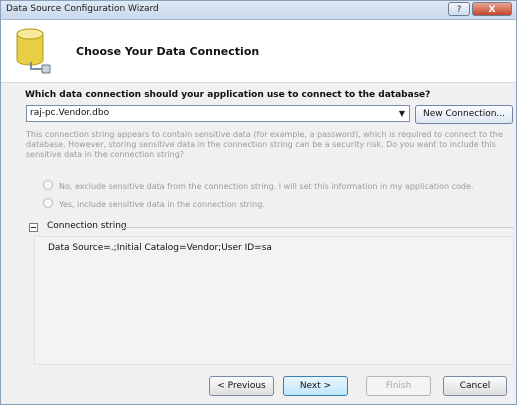 This screenshot has width=517, height=405. What do you see at coordinates (168, 51) in the screenshot?
I see `page-title: Choose Your Data Connection` at bounding box center [168, 51].